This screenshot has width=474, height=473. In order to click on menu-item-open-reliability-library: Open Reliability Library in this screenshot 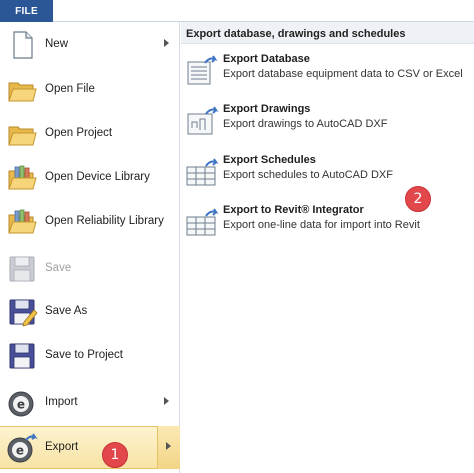, I will do `click(89, 222)`.